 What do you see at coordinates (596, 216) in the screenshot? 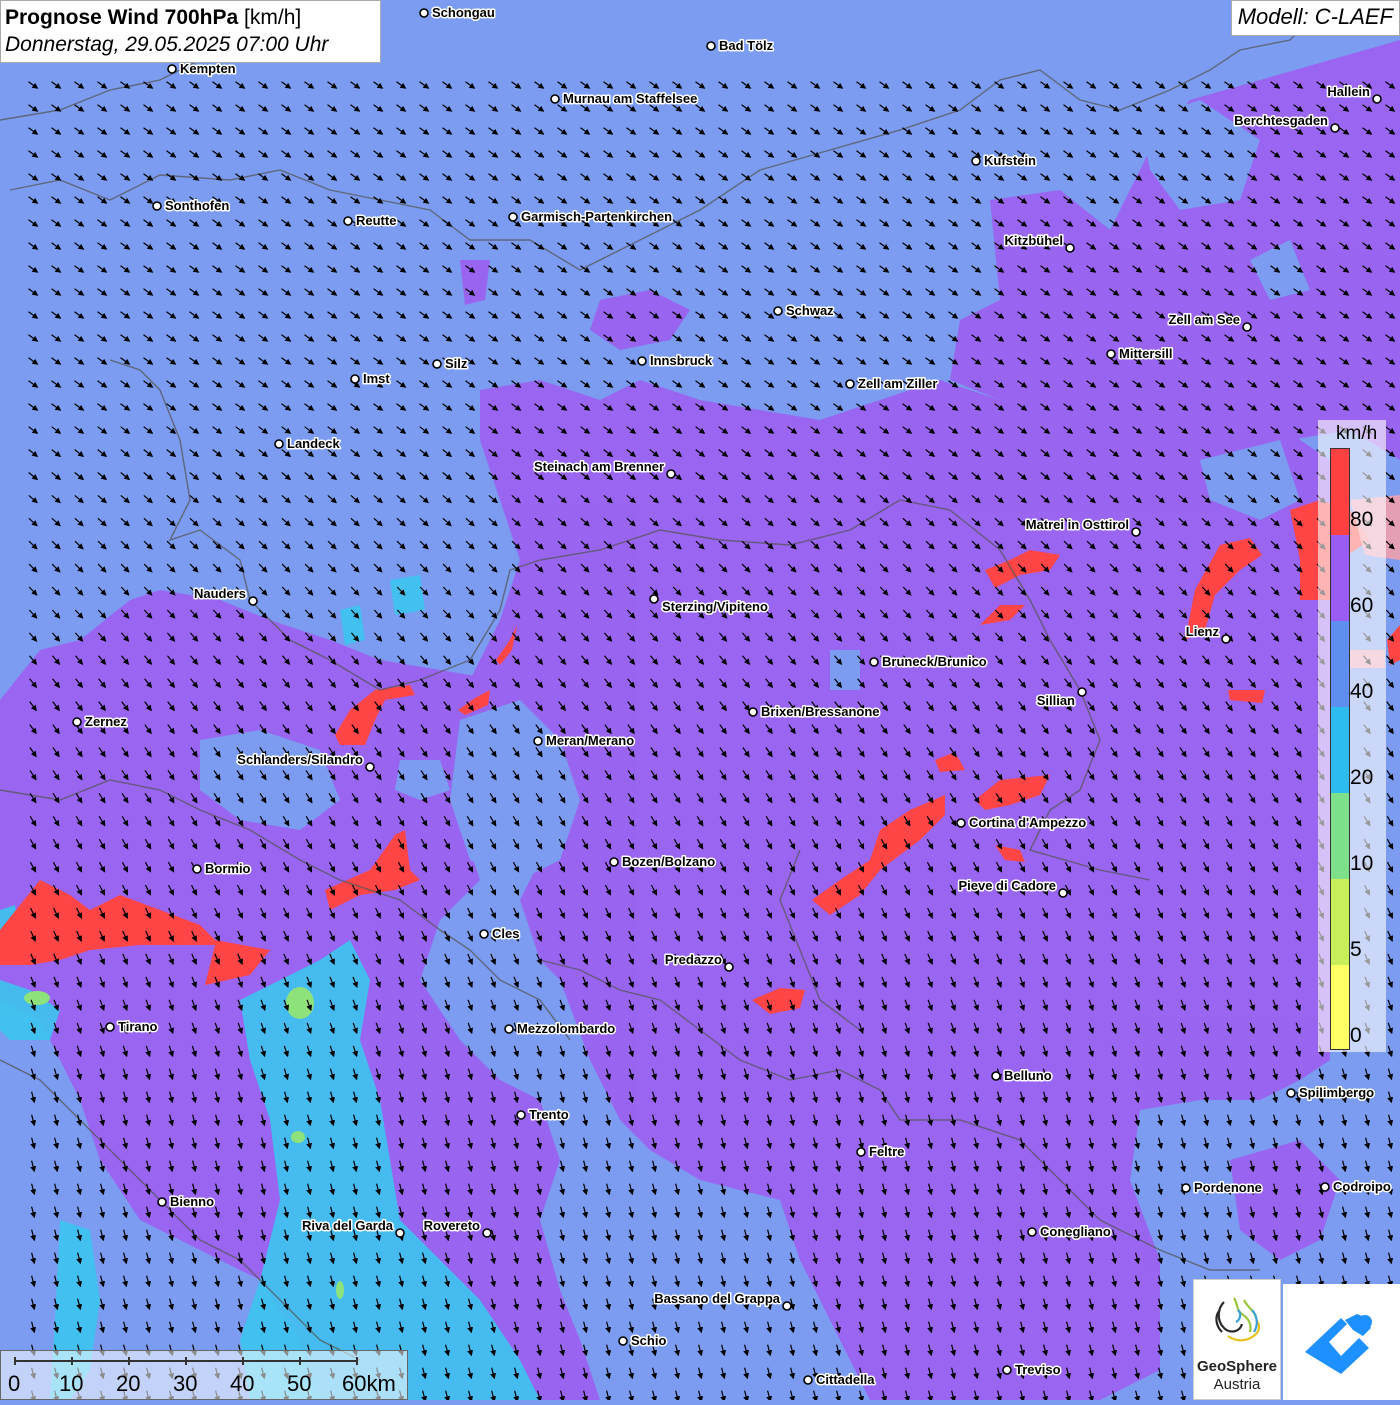
I see `city-label: Garmisch-Partenkirchen` at bounding box center [596, 216].